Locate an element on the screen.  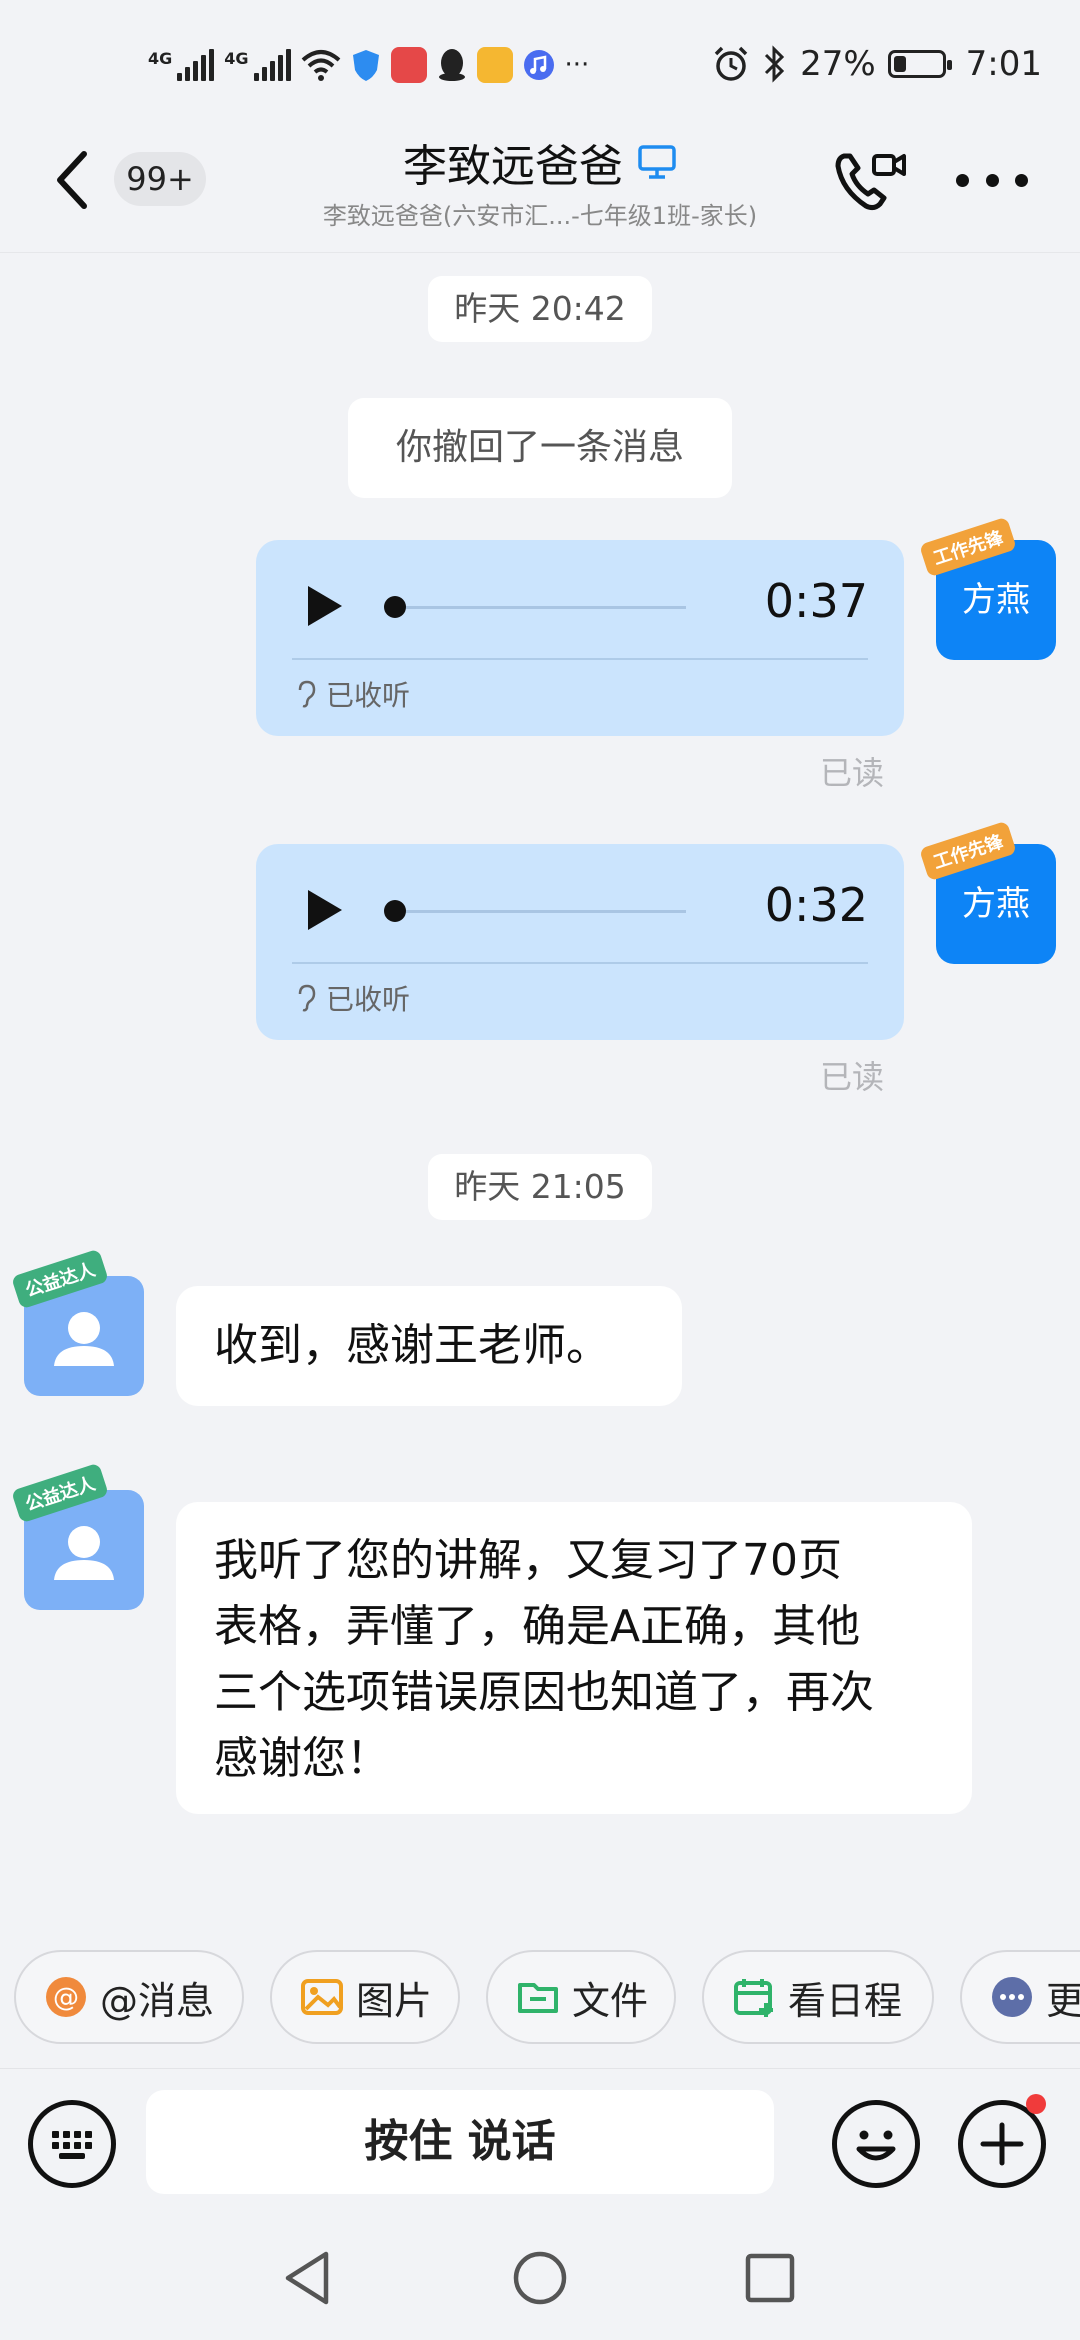
chat-subtitle: 李致远爸爸(六安市汇...-七年级1班-家长) is located at coordinates (540, 216).